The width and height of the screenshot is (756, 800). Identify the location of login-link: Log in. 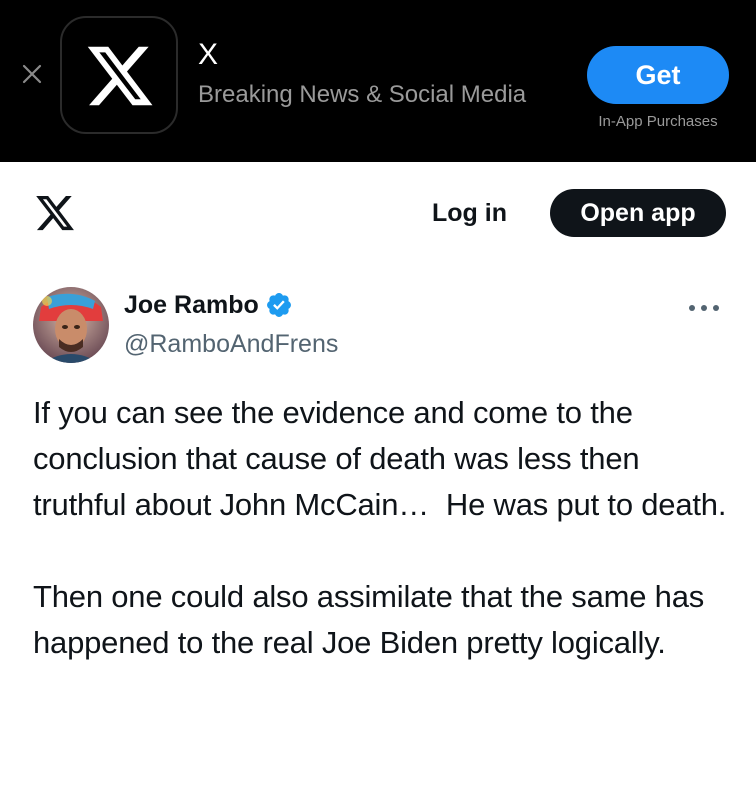
(469, 213).